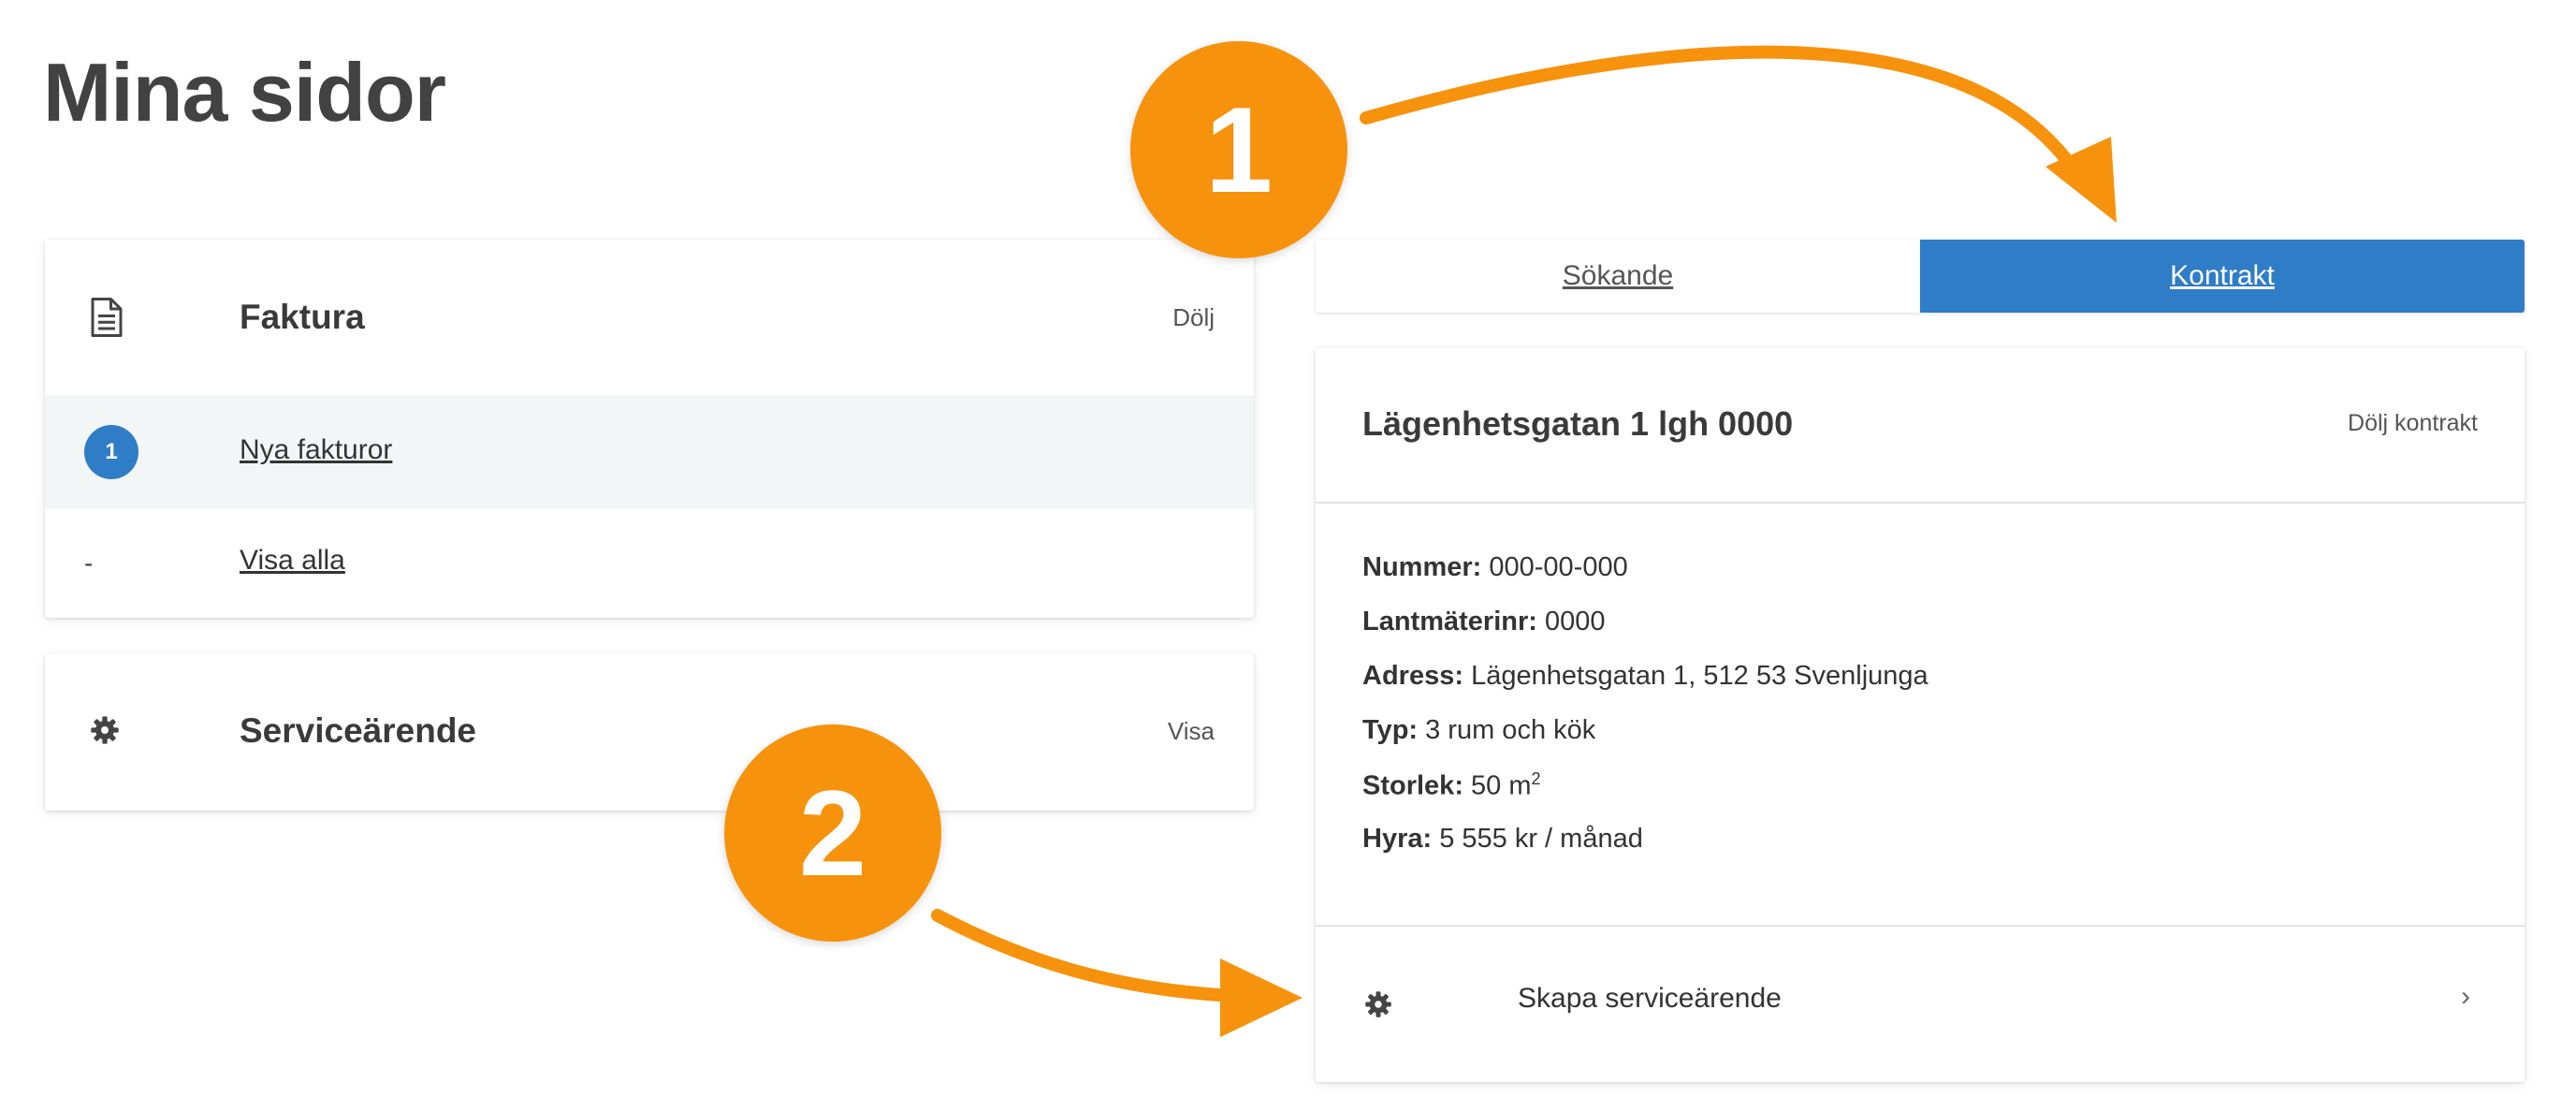  I want to click on page-title: Mina sidor, so click(244, 92).